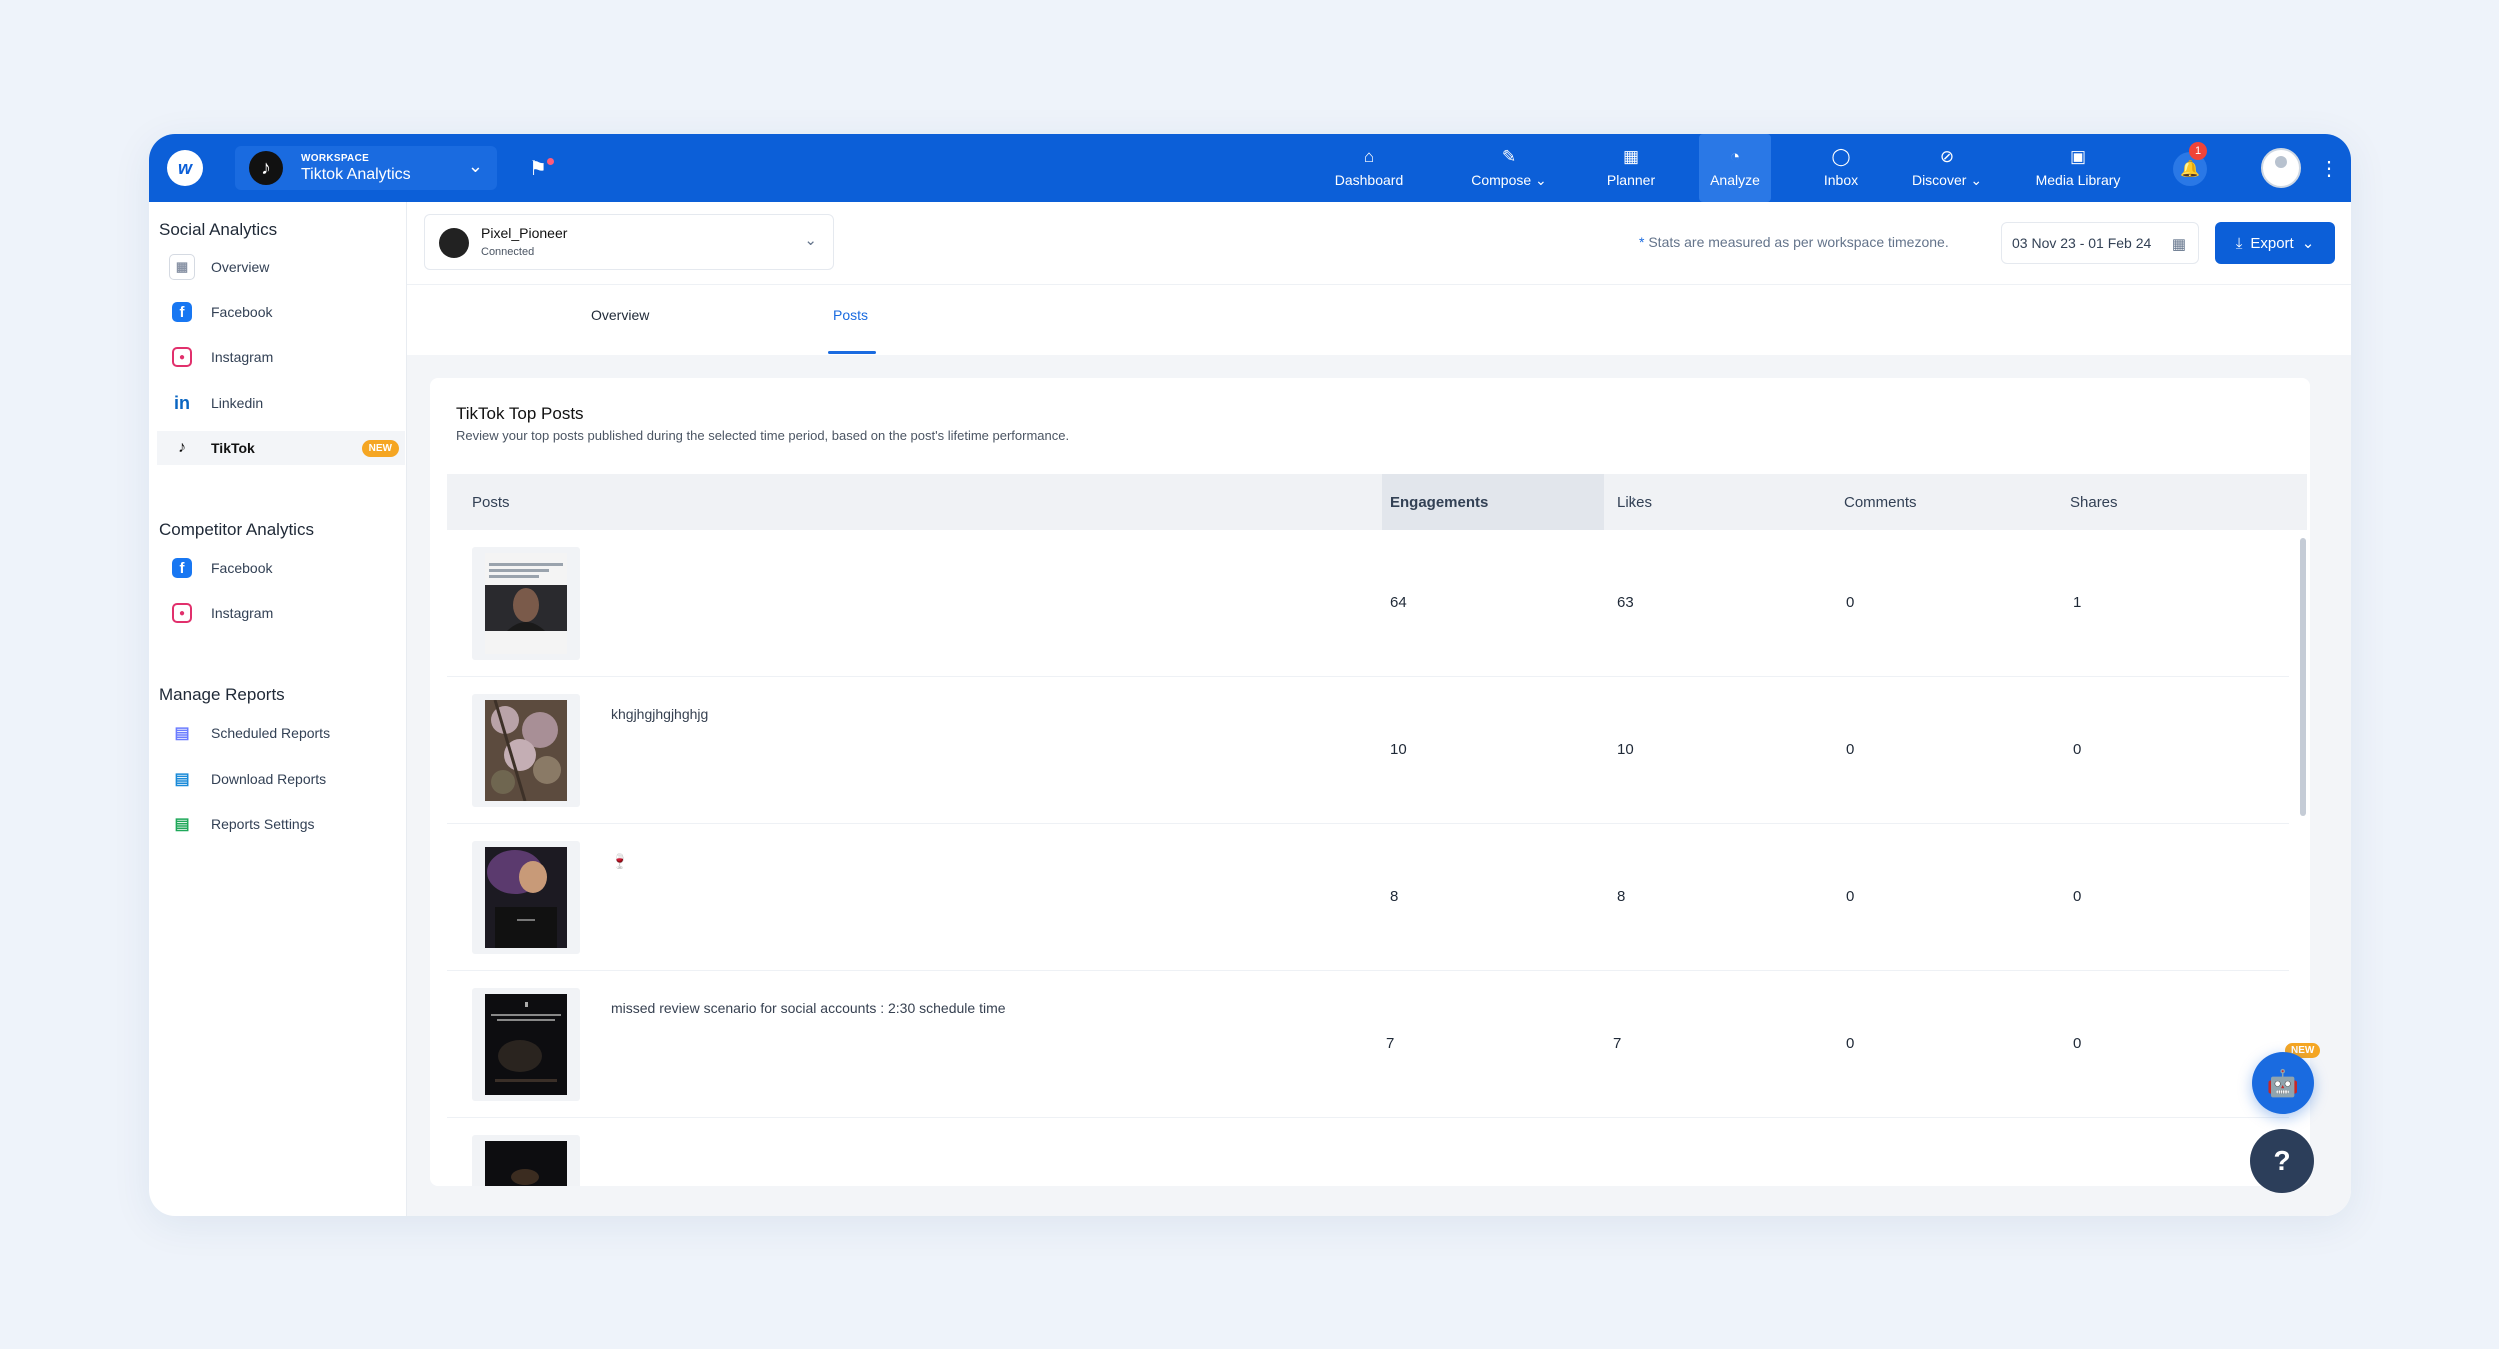  I want to click on nav-media-library: ▣ Media Library, so click(2078, 168).